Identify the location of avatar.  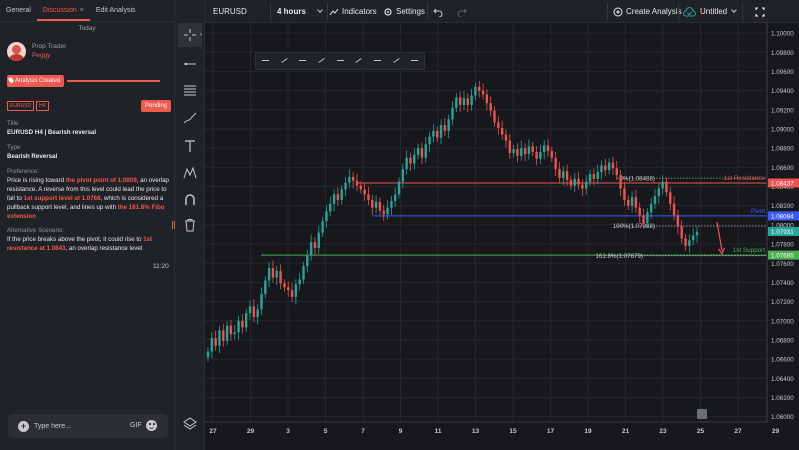
(16, 51).